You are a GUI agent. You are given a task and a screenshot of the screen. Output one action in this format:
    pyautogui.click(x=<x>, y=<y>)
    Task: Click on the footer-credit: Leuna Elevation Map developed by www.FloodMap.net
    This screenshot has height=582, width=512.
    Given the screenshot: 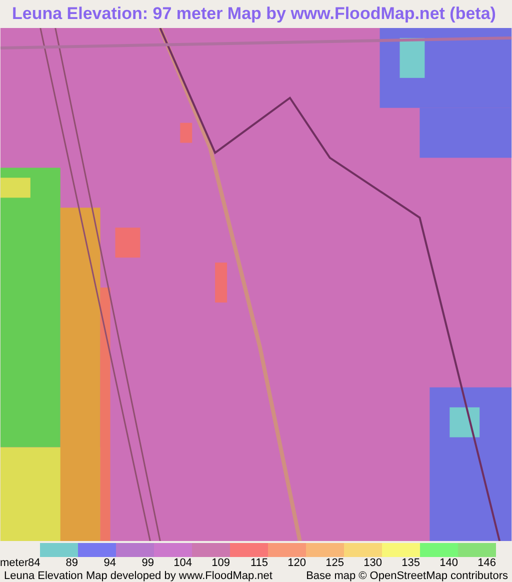 What is the action you would take?
    pyautogui.click(x=138, y=576)
    